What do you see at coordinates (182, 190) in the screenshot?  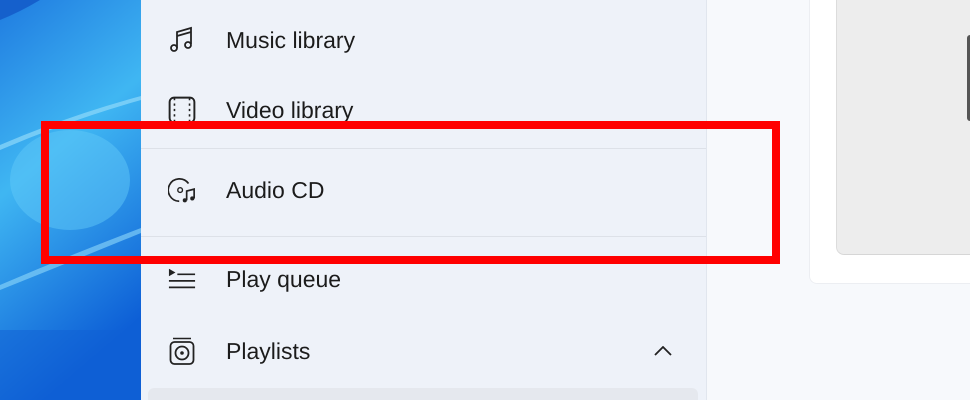 I see `disc-music-icon` at bounding box center [182, 190].